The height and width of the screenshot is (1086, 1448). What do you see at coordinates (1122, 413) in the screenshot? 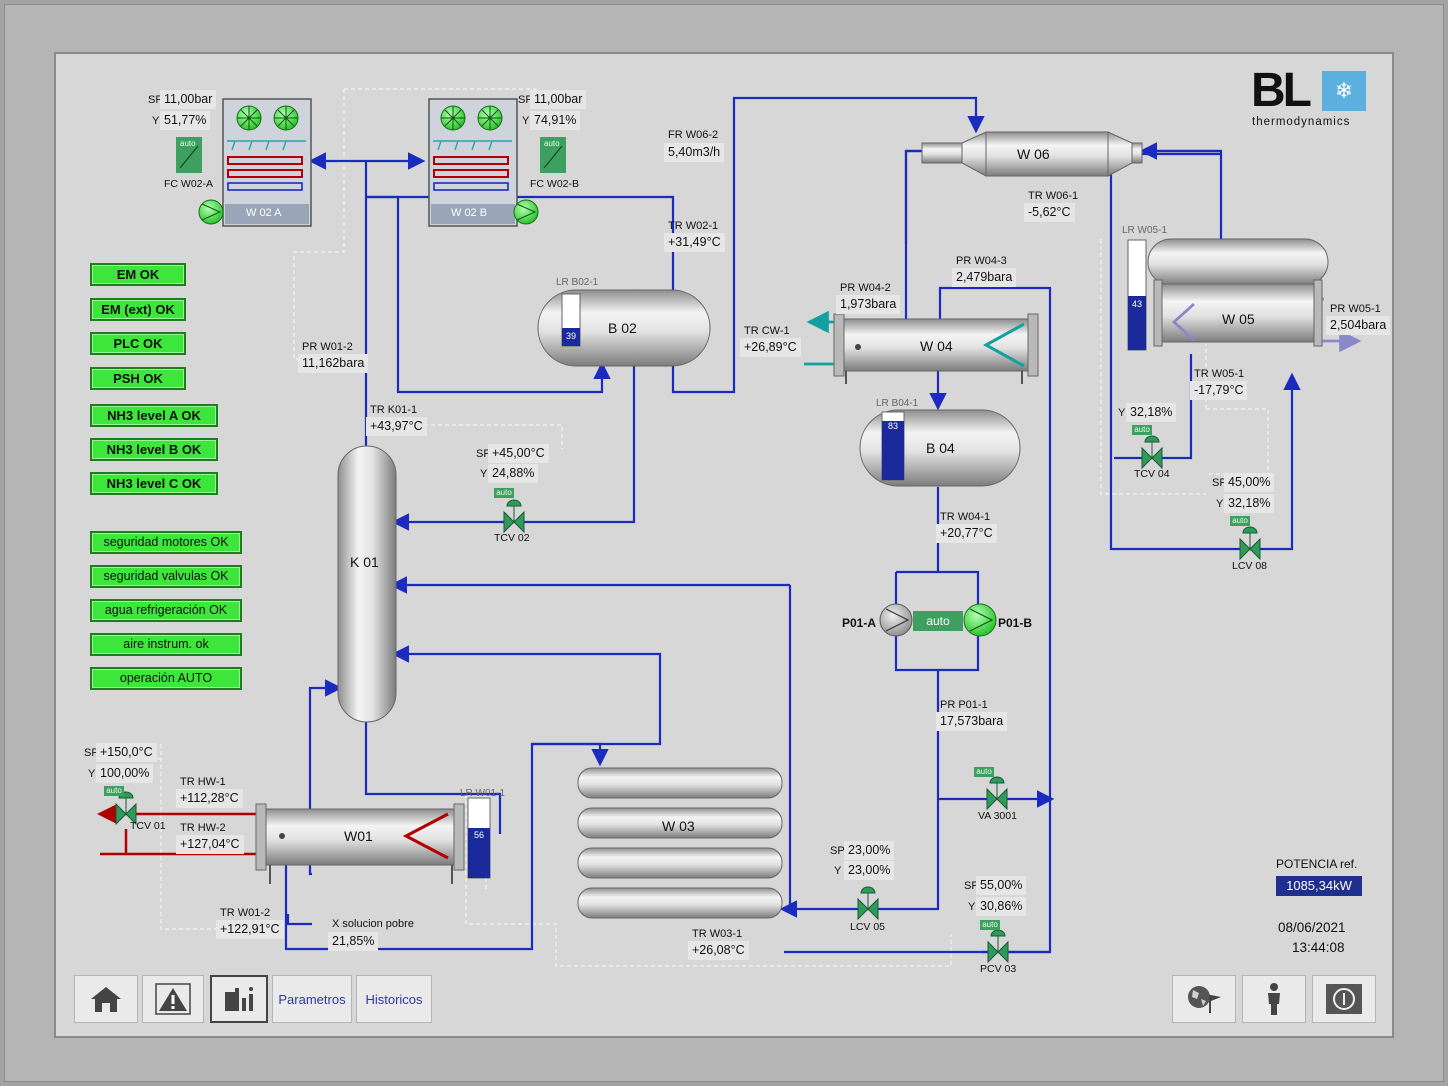
I see `tcv04-y-label: Y` at bounding box center [1122, 413].